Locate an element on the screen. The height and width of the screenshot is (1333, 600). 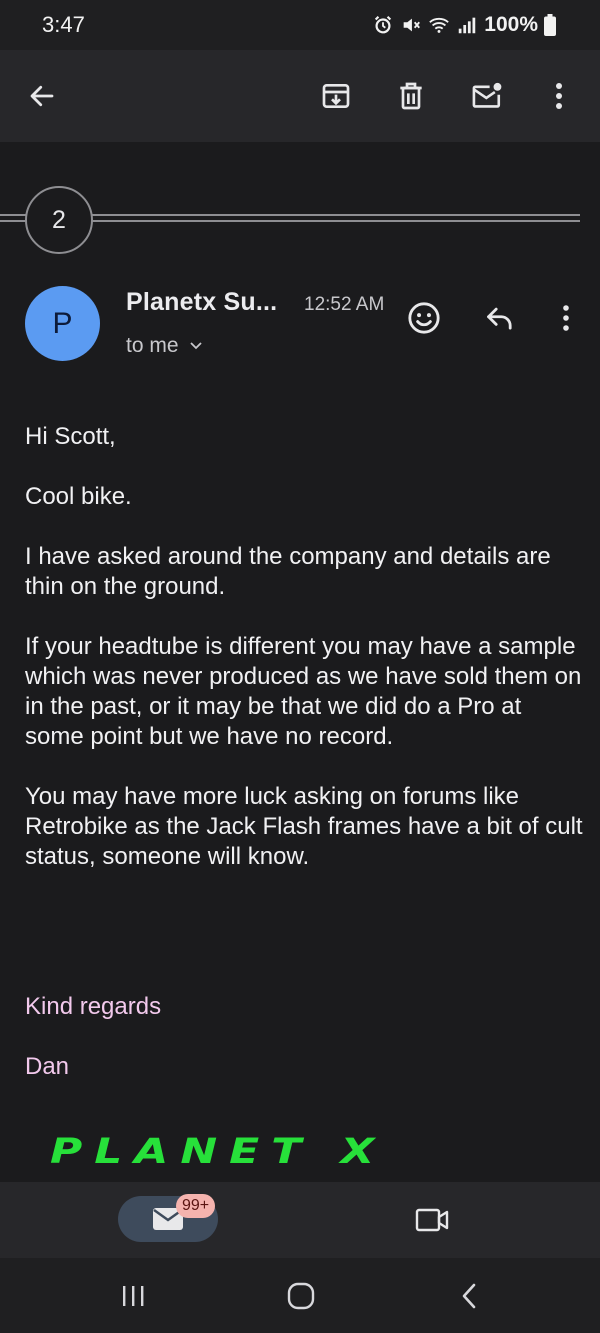
mark-unread-button is located at coordinates (487, 96).